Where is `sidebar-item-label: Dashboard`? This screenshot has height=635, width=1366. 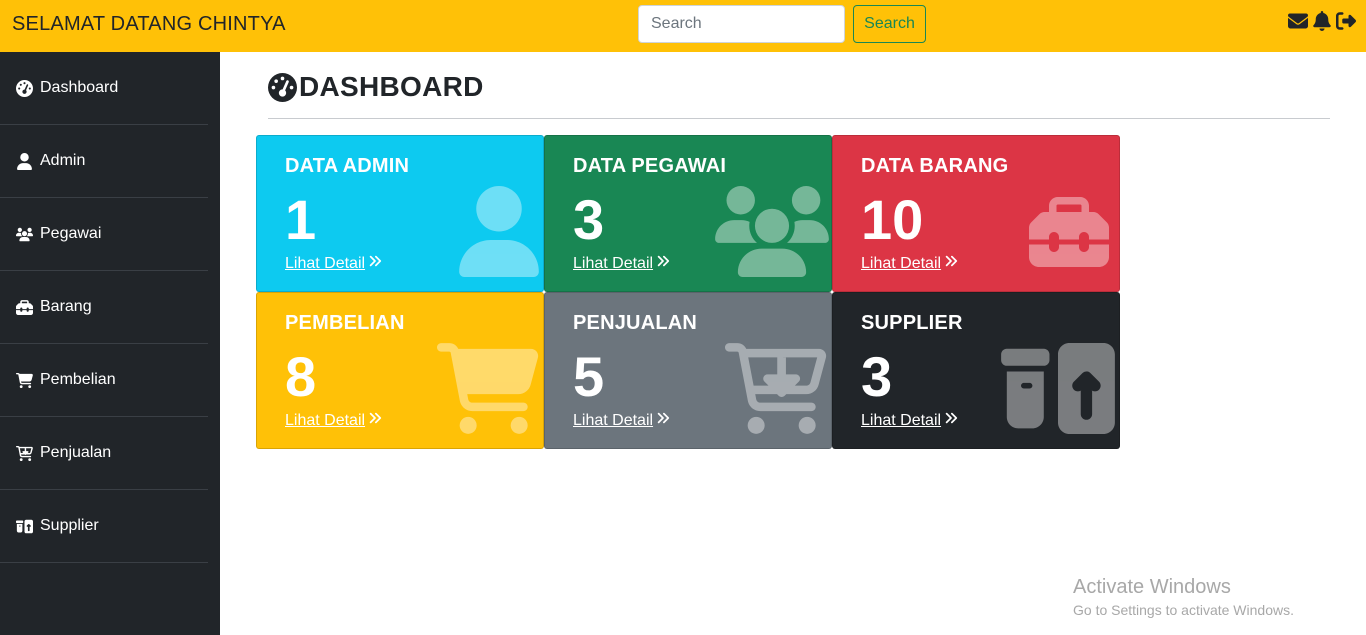
sidebar-item-label: Dashboard is located at coordinates (79, 87).